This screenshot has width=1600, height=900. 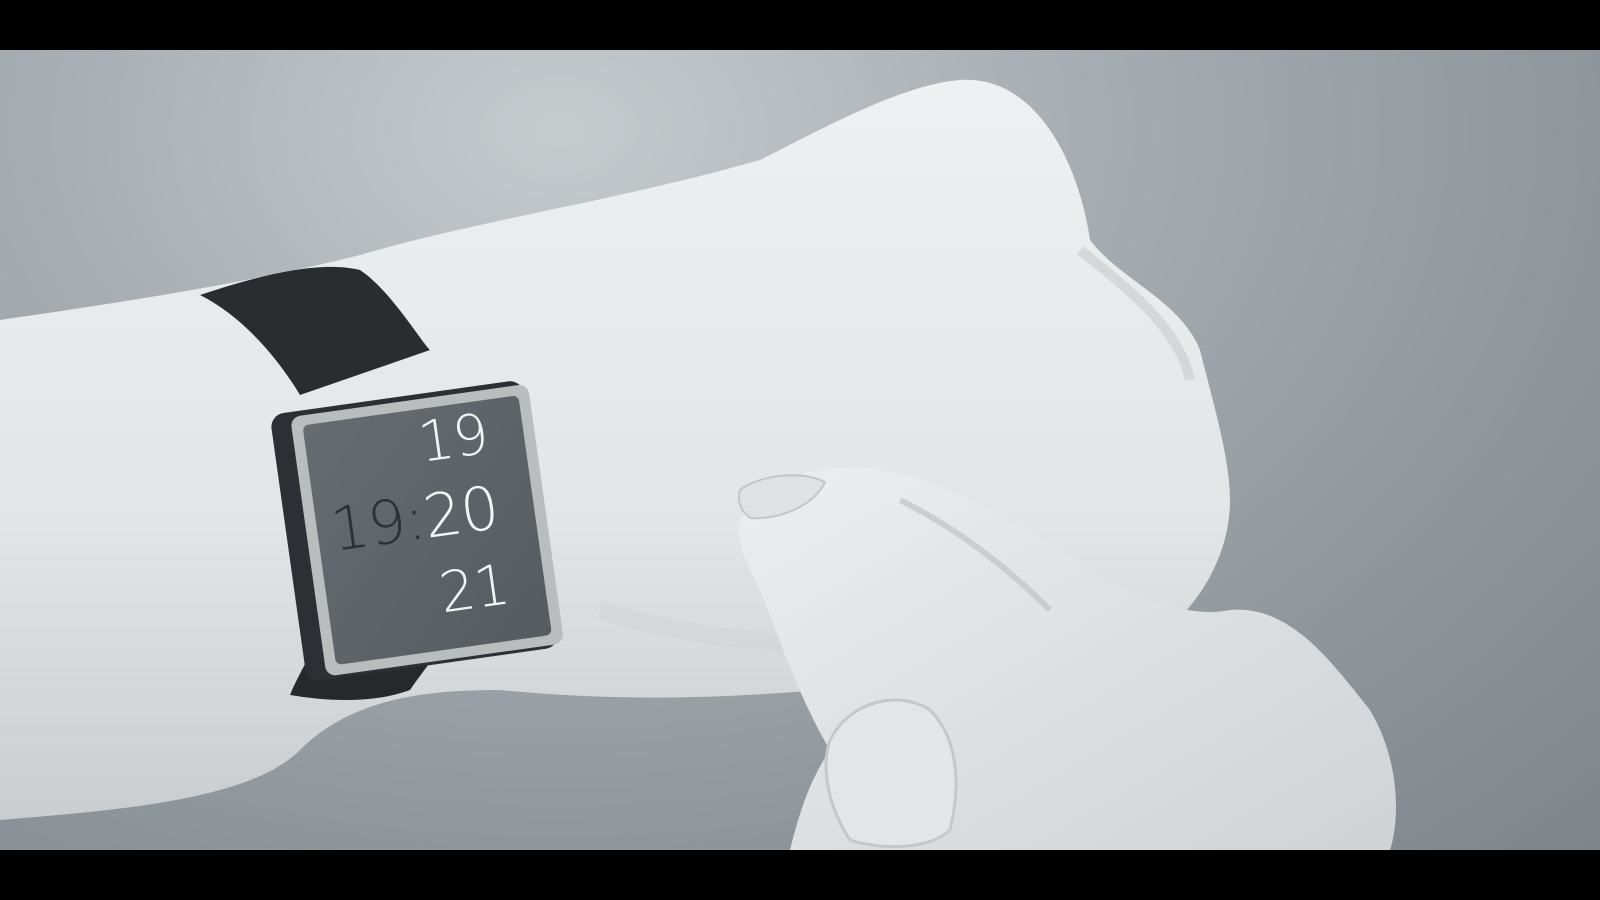 I want to click on hour-prev-label: 19, so click(x=453, y=438).